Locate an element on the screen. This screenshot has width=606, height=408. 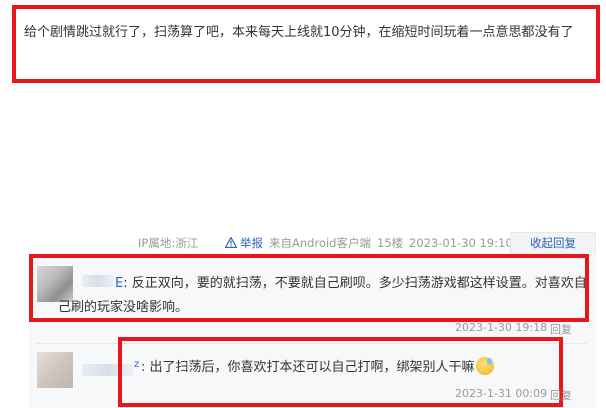
floor-number: 15楼 is located at coordinates (390, 243).